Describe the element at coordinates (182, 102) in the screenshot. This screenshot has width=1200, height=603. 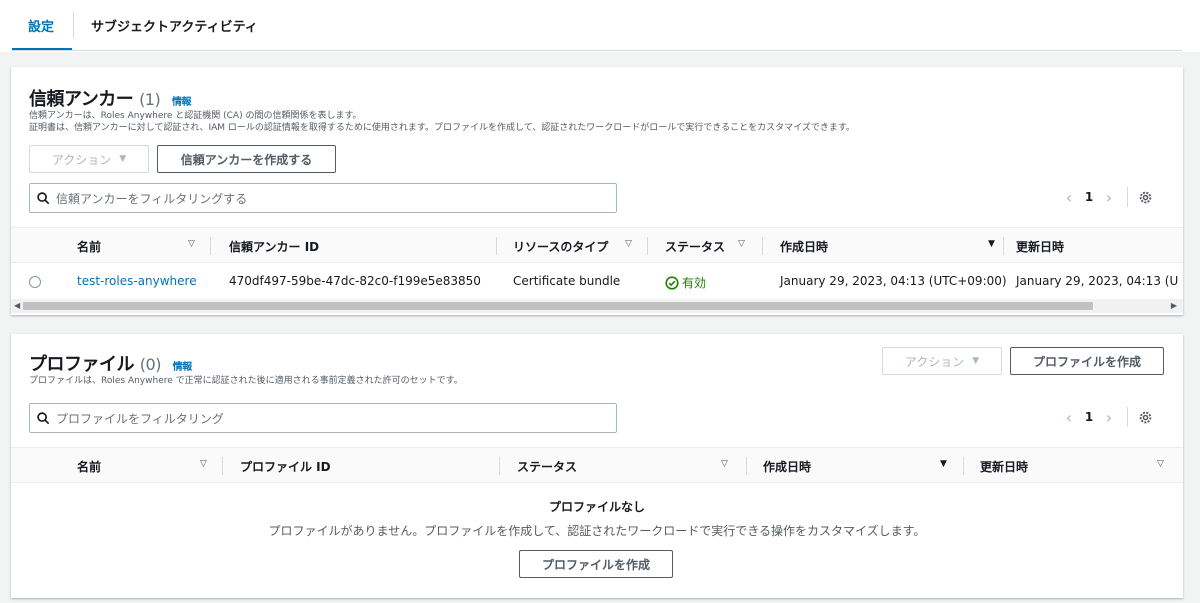
I see `trust-anchors-info-link: 情報` at that location.